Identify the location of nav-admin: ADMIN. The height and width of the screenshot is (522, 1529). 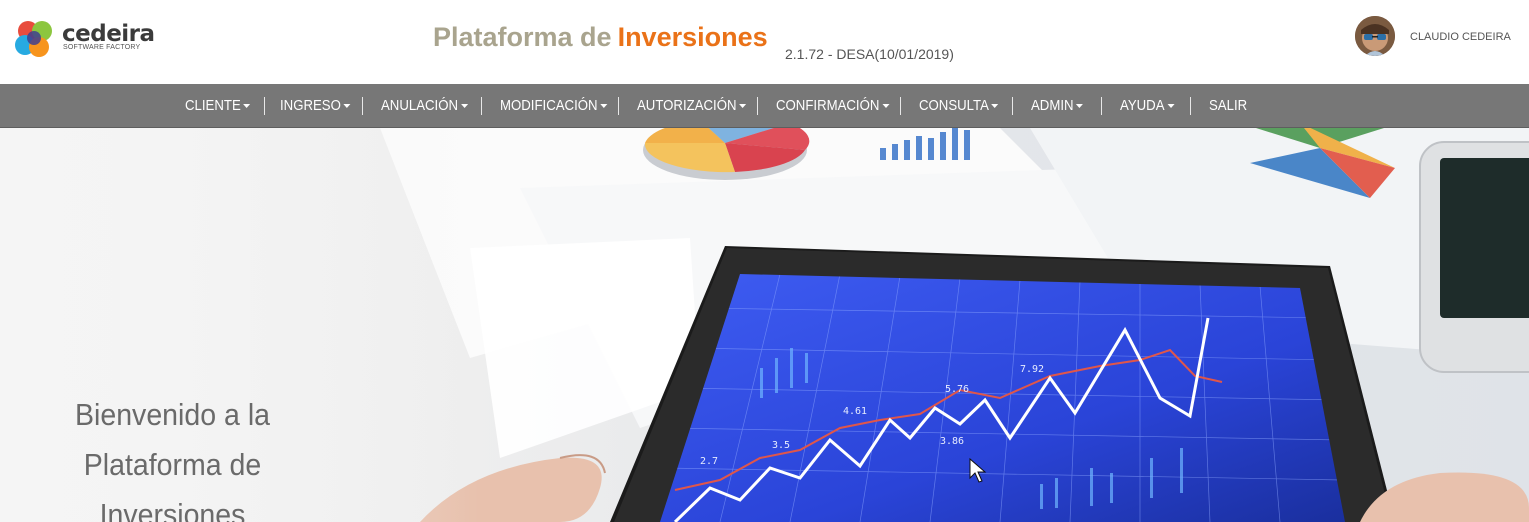
(1057, 105).